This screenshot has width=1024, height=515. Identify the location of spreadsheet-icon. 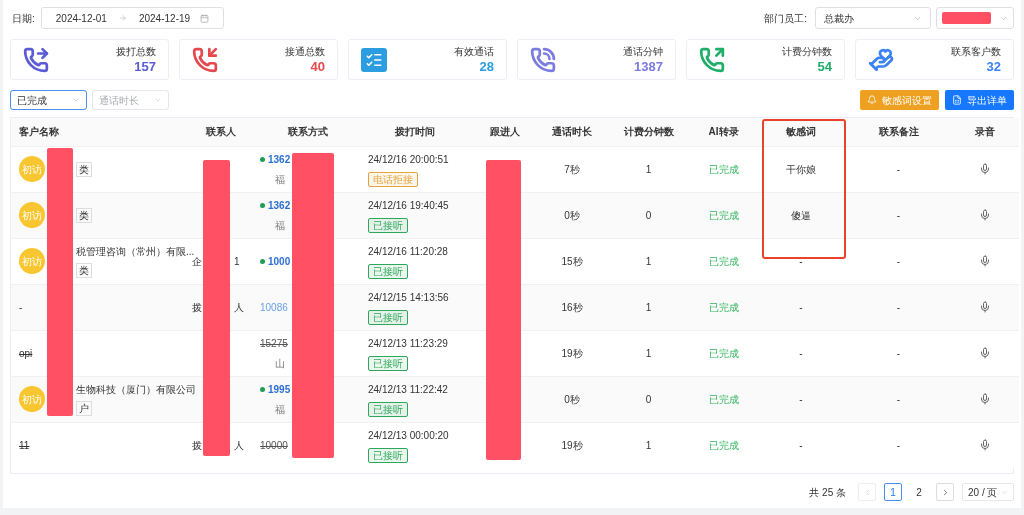
(957, 100).